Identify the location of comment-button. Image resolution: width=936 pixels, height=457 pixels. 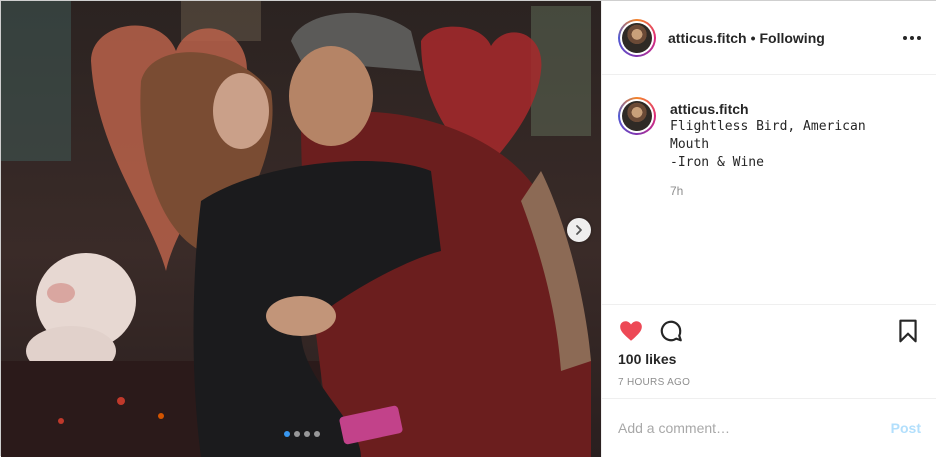
(671, 331).